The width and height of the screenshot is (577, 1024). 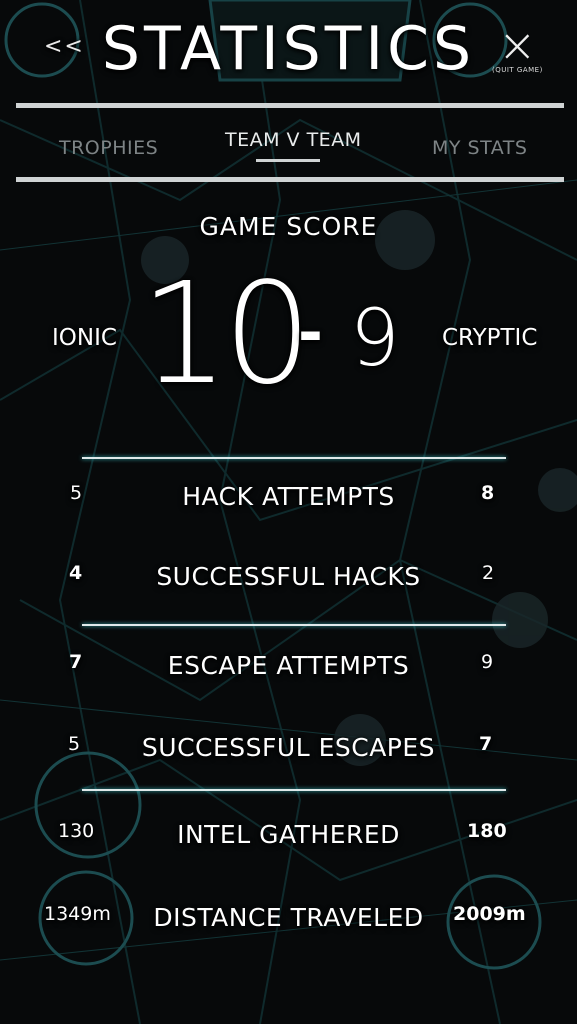 I want to click on tabs-divider, so click(x=290, y=179).